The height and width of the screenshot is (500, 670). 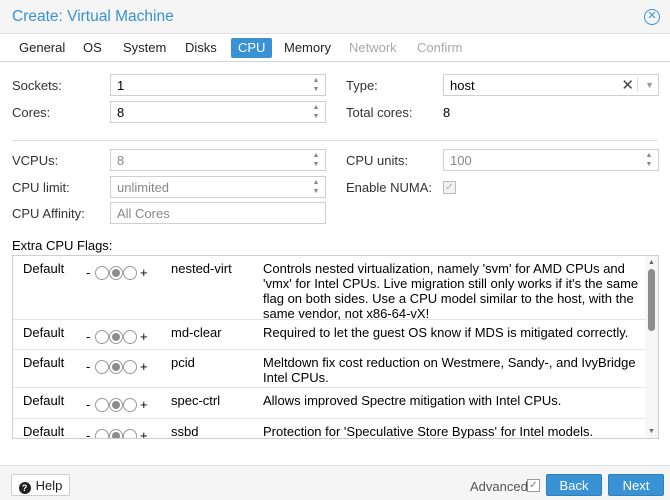 I want to click on next-button: Next, so click(x=636, y=485).